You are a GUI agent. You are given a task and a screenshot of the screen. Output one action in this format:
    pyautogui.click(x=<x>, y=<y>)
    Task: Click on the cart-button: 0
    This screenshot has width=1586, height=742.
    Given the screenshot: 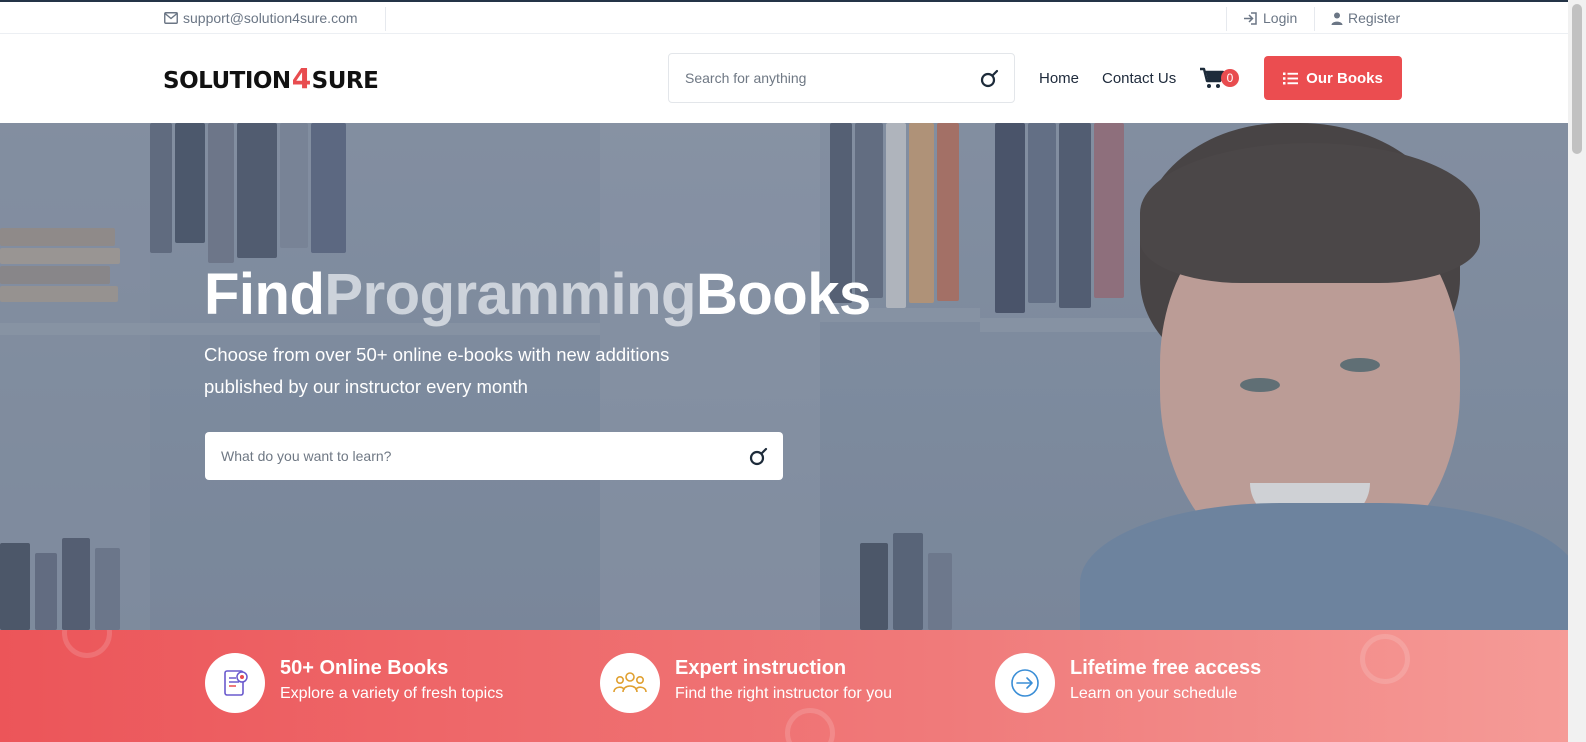 What is the action you would take?
    pyautogui.click(x=1220, y=79)
    